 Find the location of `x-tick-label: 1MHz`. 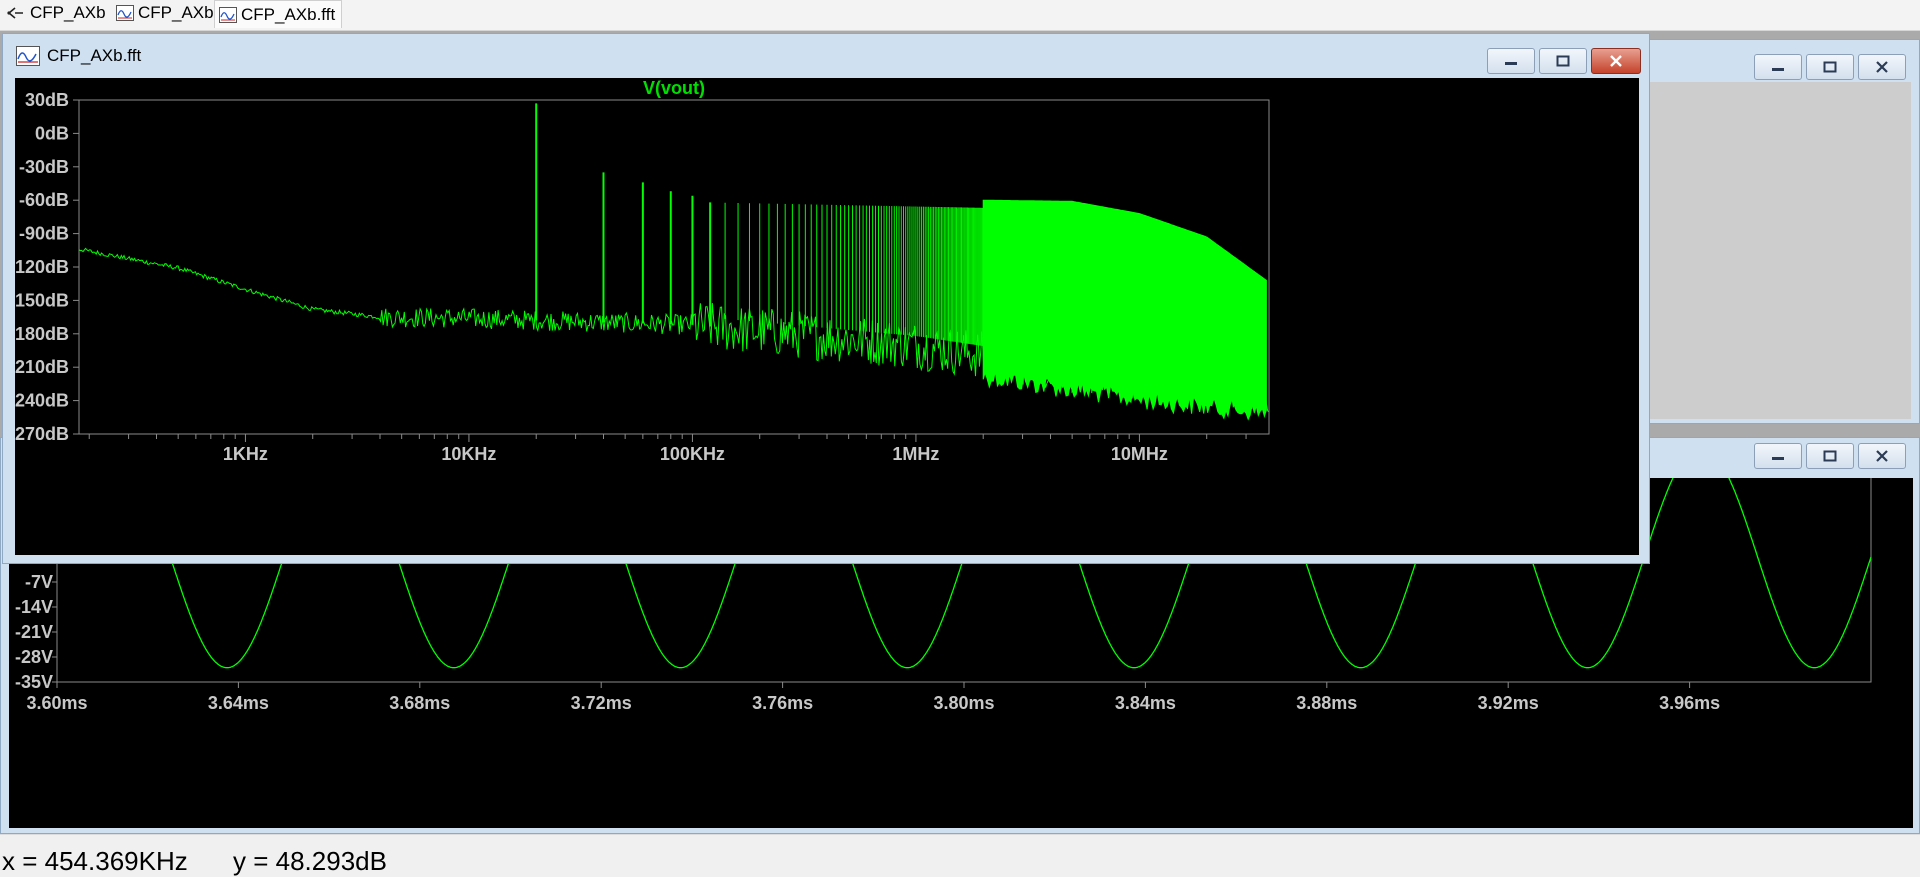

x-tick-label: 1MHz is located at coordinates (915, 454).